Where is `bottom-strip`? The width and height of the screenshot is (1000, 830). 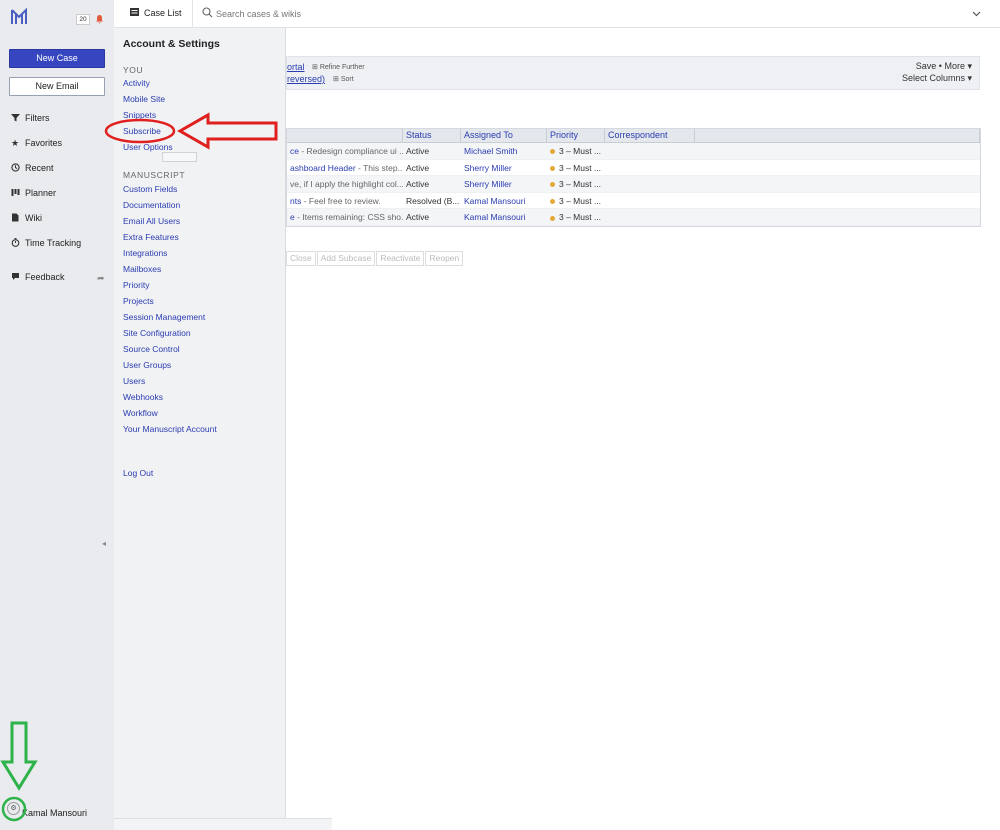 bottom-strip is located at coordinates (223, 824).